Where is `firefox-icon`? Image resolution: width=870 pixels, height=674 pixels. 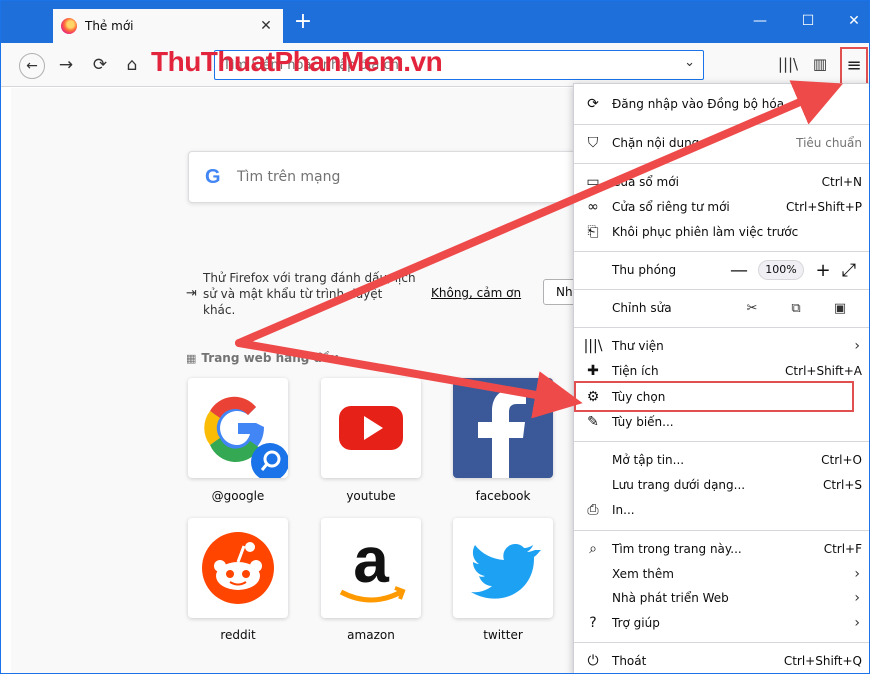
firefox-icon is located at coordinates (69, 26).